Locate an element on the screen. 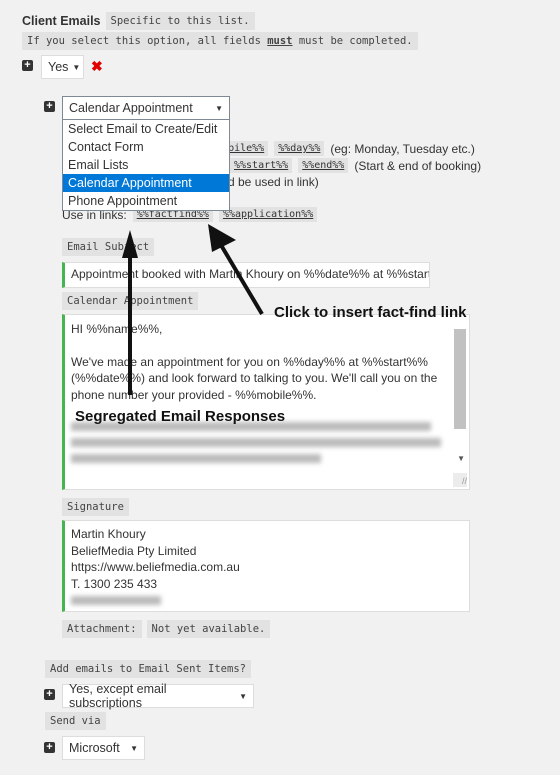 The image size is (560, 775). arrow-diagonal-icon is located at coordinates (236, 270).